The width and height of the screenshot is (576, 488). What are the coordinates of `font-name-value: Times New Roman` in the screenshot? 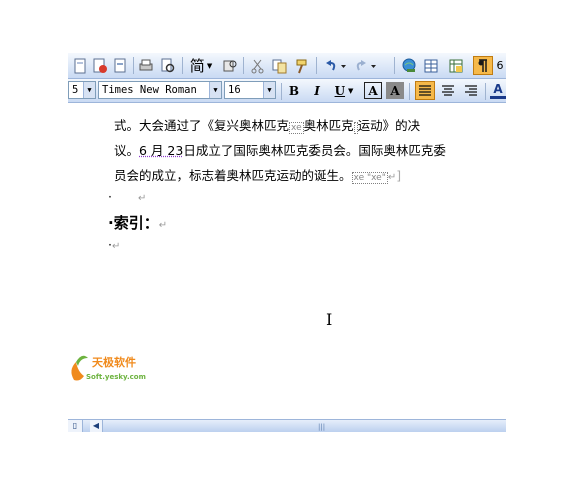 It's located at (149, 90).